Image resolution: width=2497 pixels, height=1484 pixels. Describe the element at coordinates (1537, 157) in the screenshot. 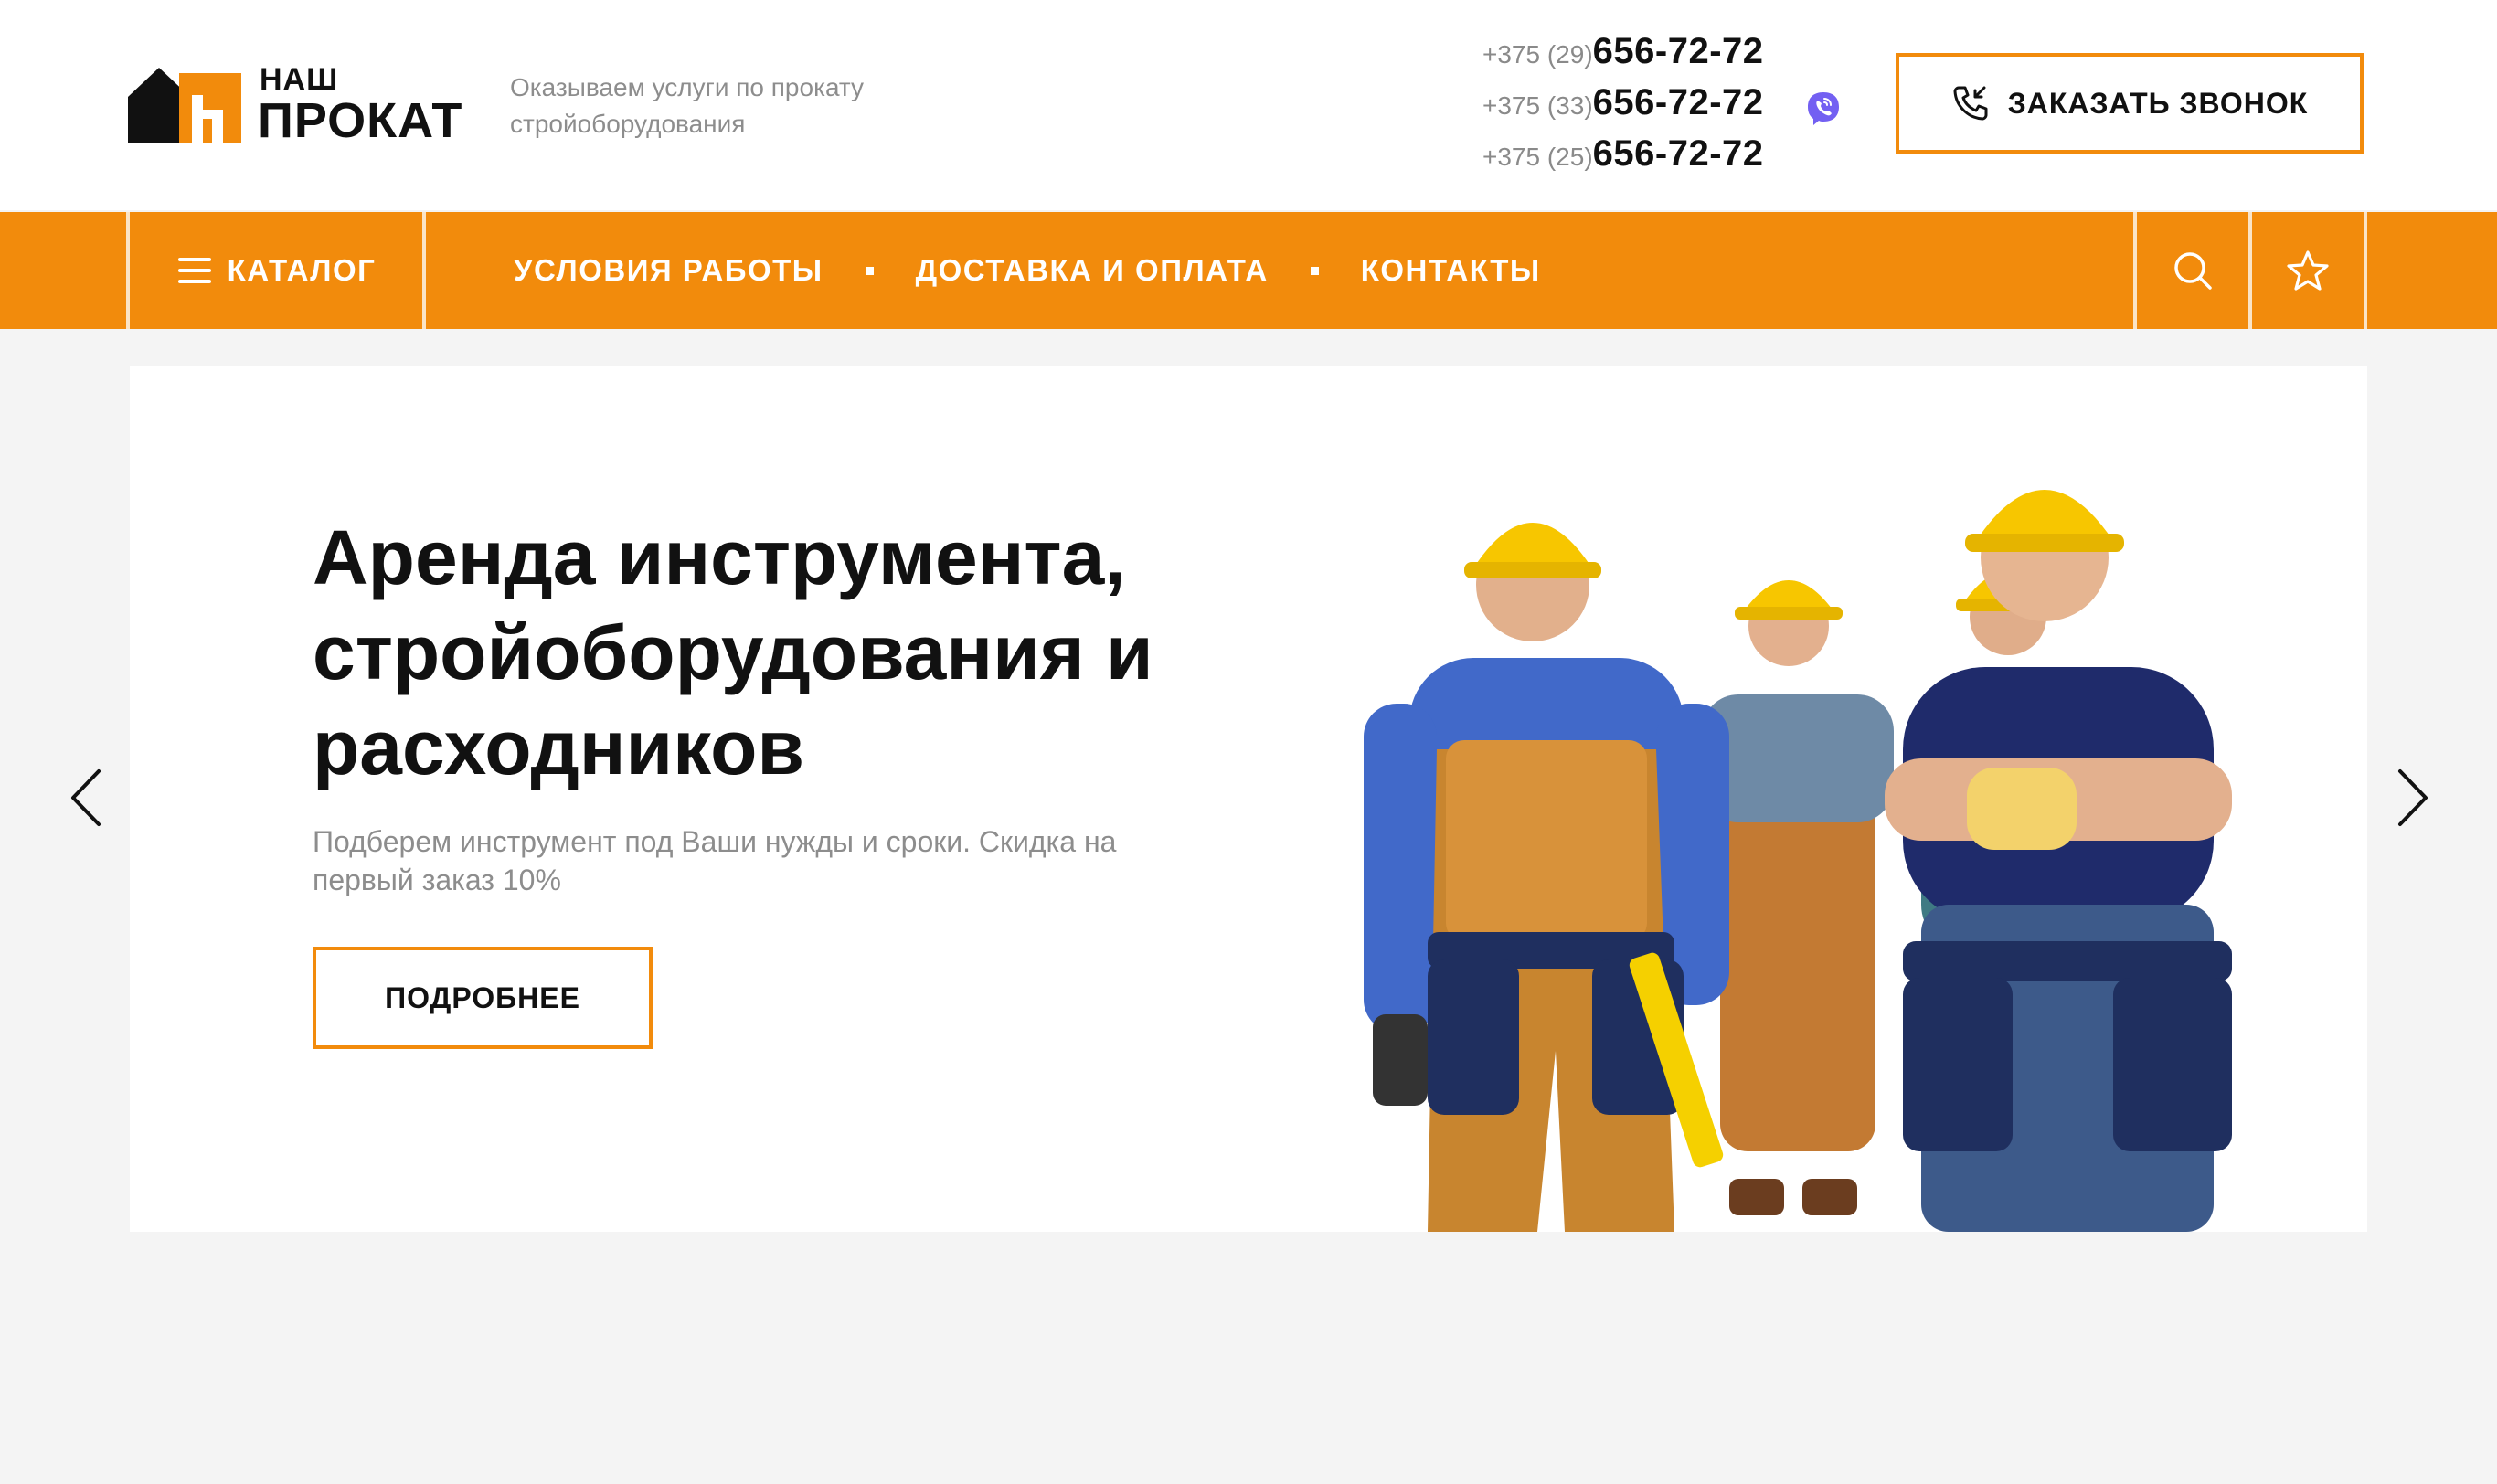

I see `phone-code: +375 (25)` at that location.